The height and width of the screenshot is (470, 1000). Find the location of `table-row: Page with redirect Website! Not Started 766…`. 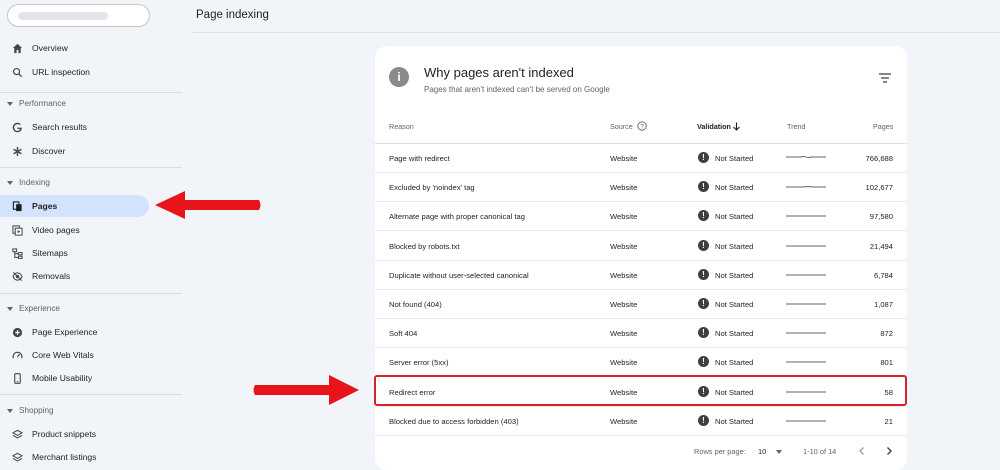

table-row: Page with redirect Website! Not Started 766… is located at coordinates (641, 158).